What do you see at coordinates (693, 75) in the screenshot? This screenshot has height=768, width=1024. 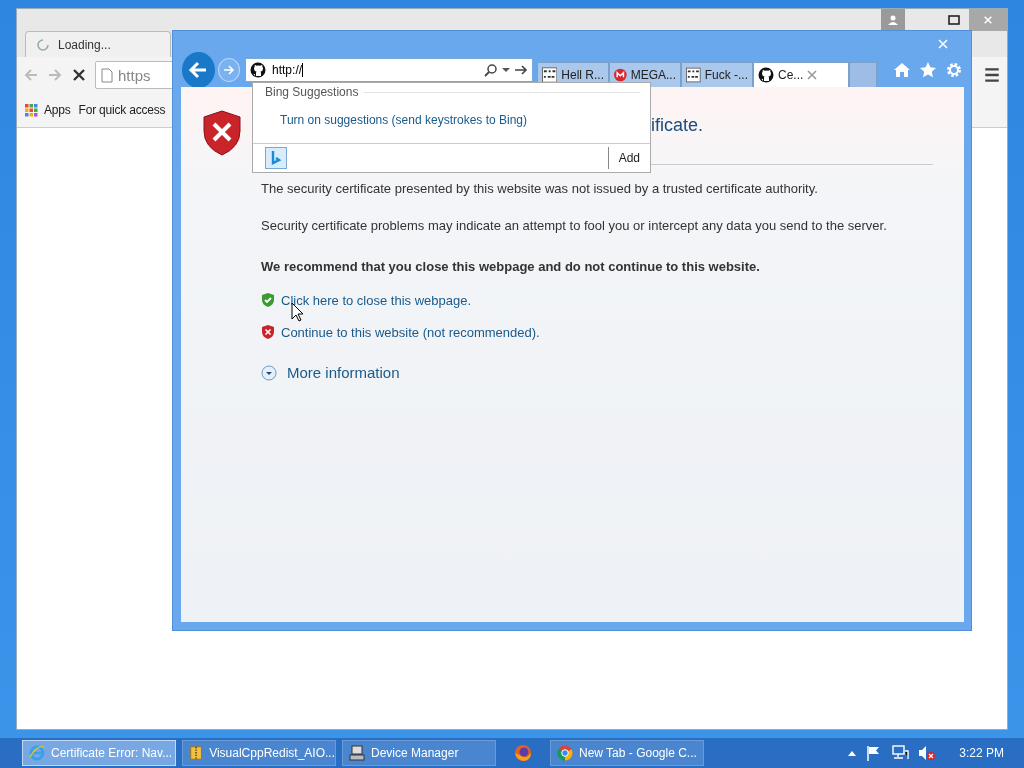 I see `binary-page-icon` at bounding box center [693, 75].